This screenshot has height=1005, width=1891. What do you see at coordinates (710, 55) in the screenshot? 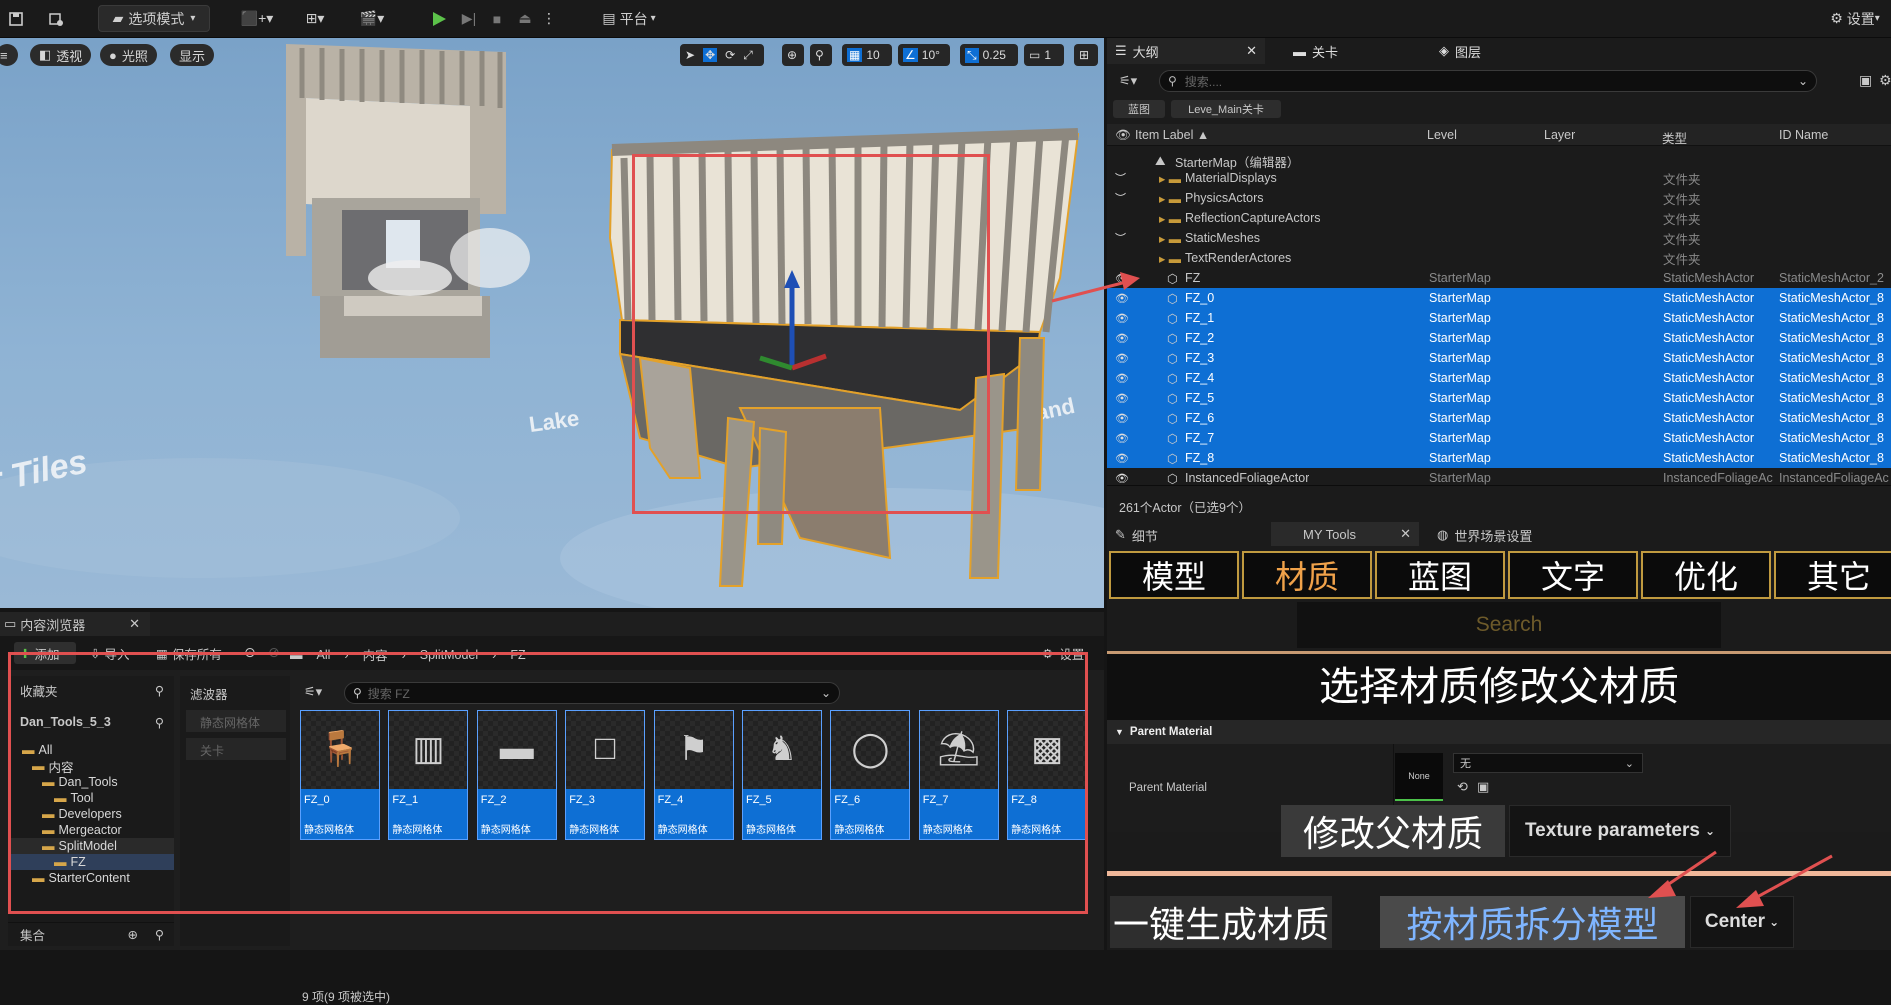
I see `translate-icon: ✥` at bounding box center [710, 55].